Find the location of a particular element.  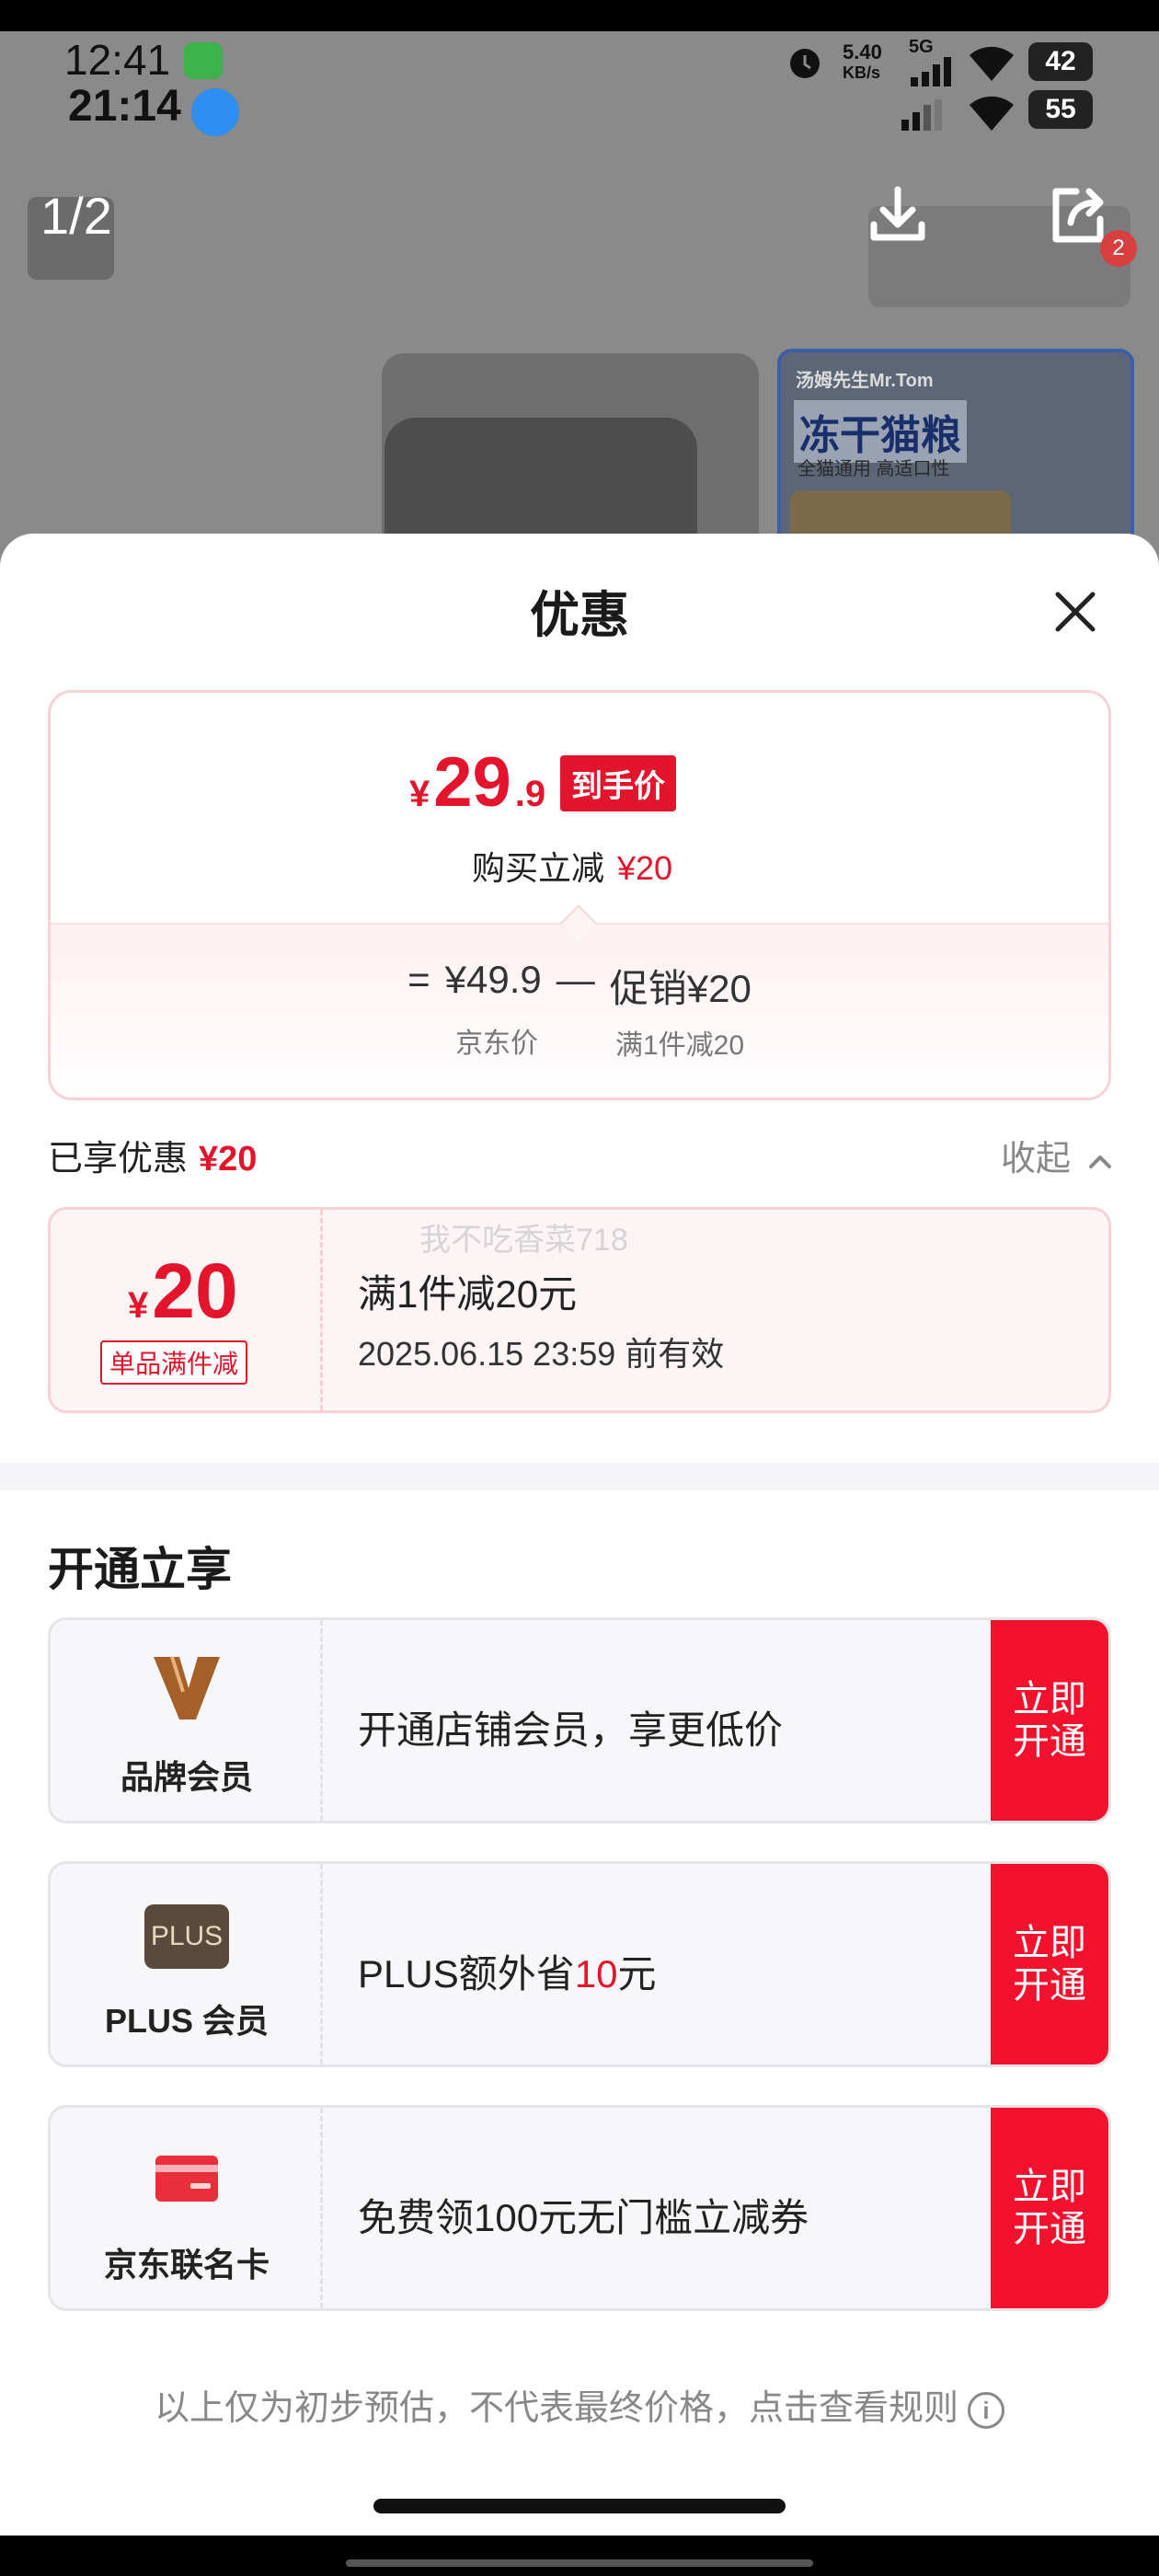

wifi-icon-secondary is located at coordinates (992, 113).